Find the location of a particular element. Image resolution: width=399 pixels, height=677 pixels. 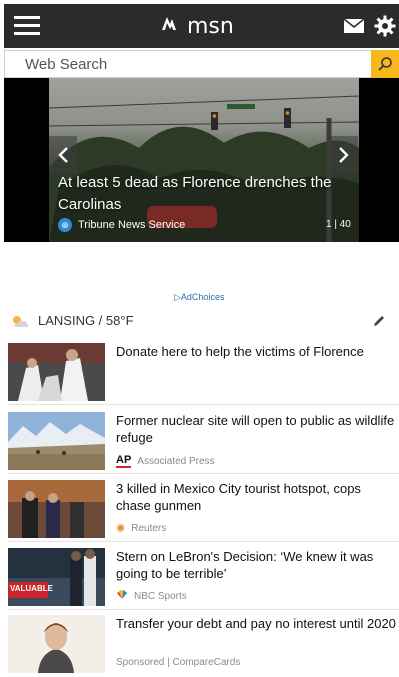

search-input is located at coordinates (188, 64).